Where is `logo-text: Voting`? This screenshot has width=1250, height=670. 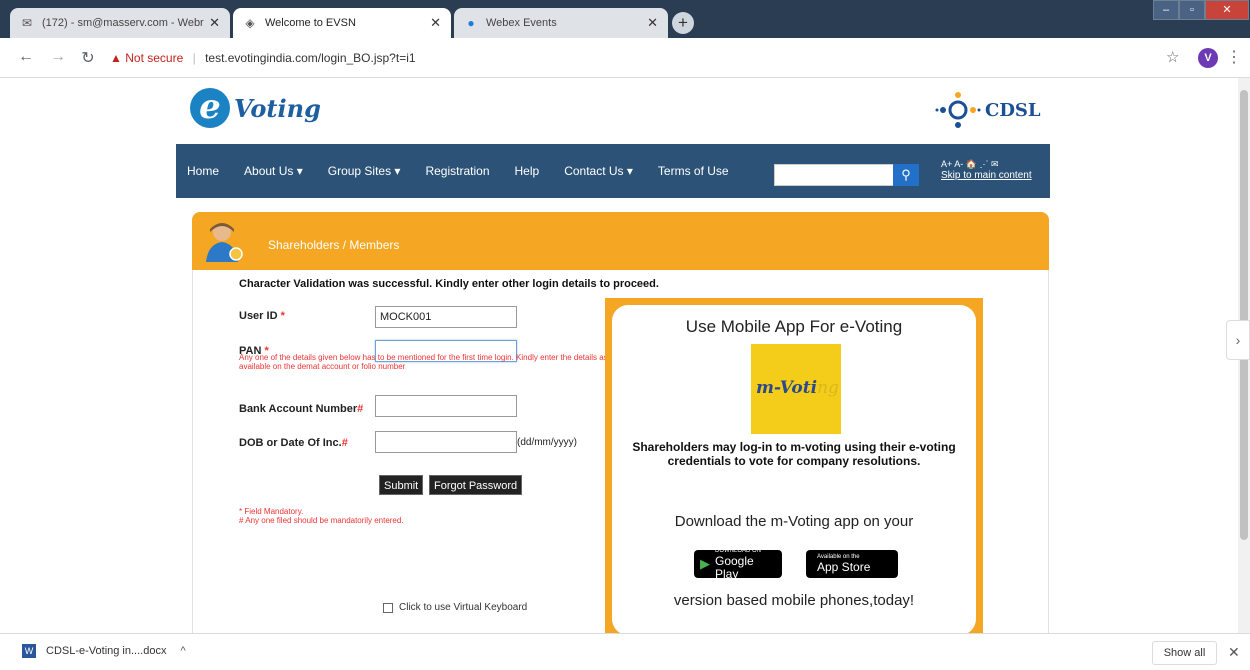
logo-text: Voting is located at coordinates (277, 108).